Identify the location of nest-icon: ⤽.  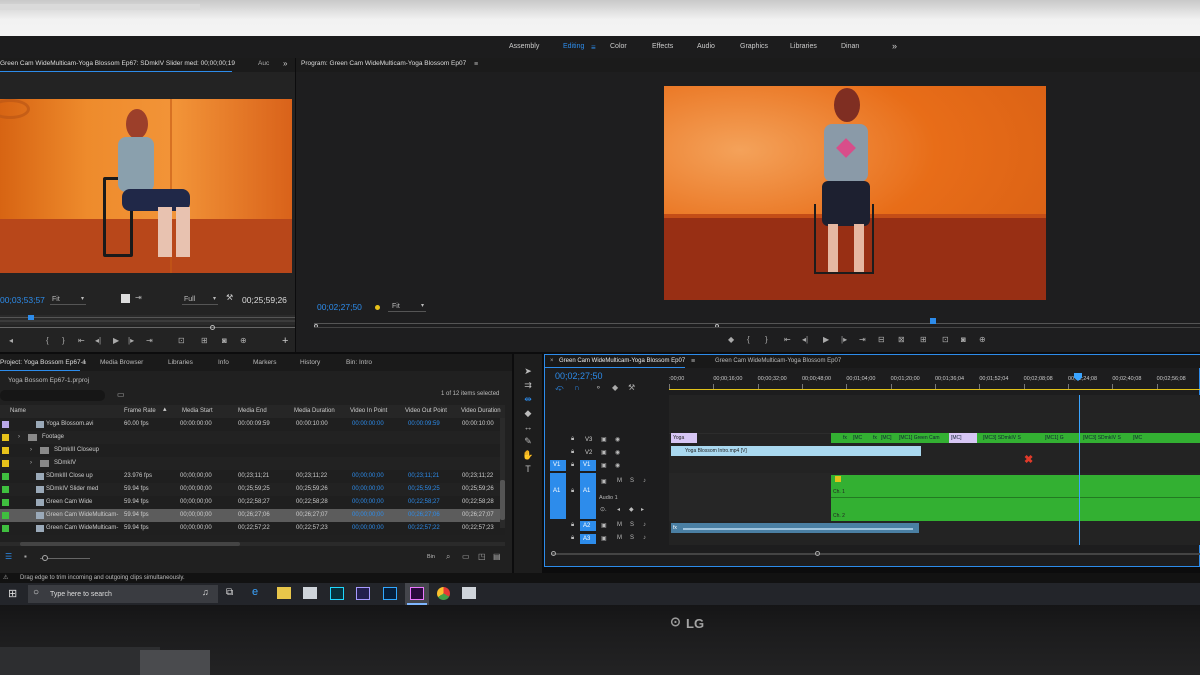
(559, 388).